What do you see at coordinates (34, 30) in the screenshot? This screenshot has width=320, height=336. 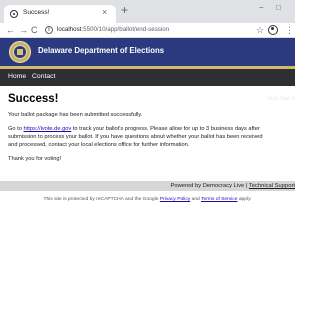 I see `reload-icon: C` at bounding box center [34, 30].